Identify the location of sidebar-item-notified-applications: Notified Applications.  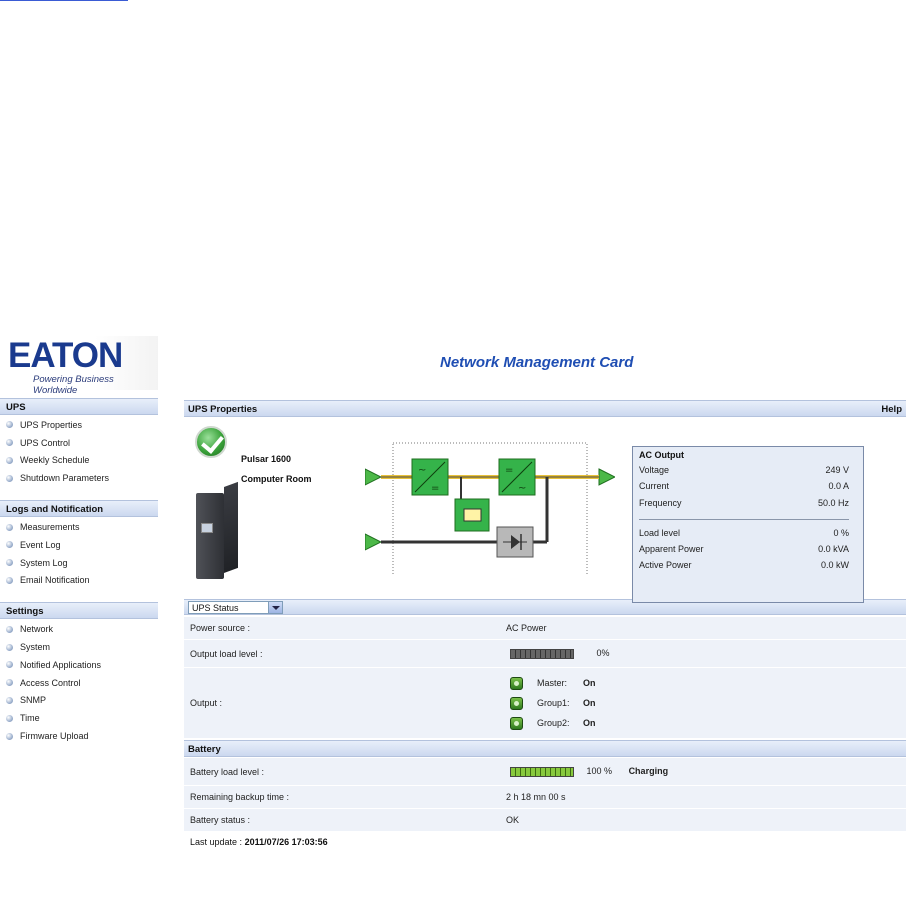
(79, 664).